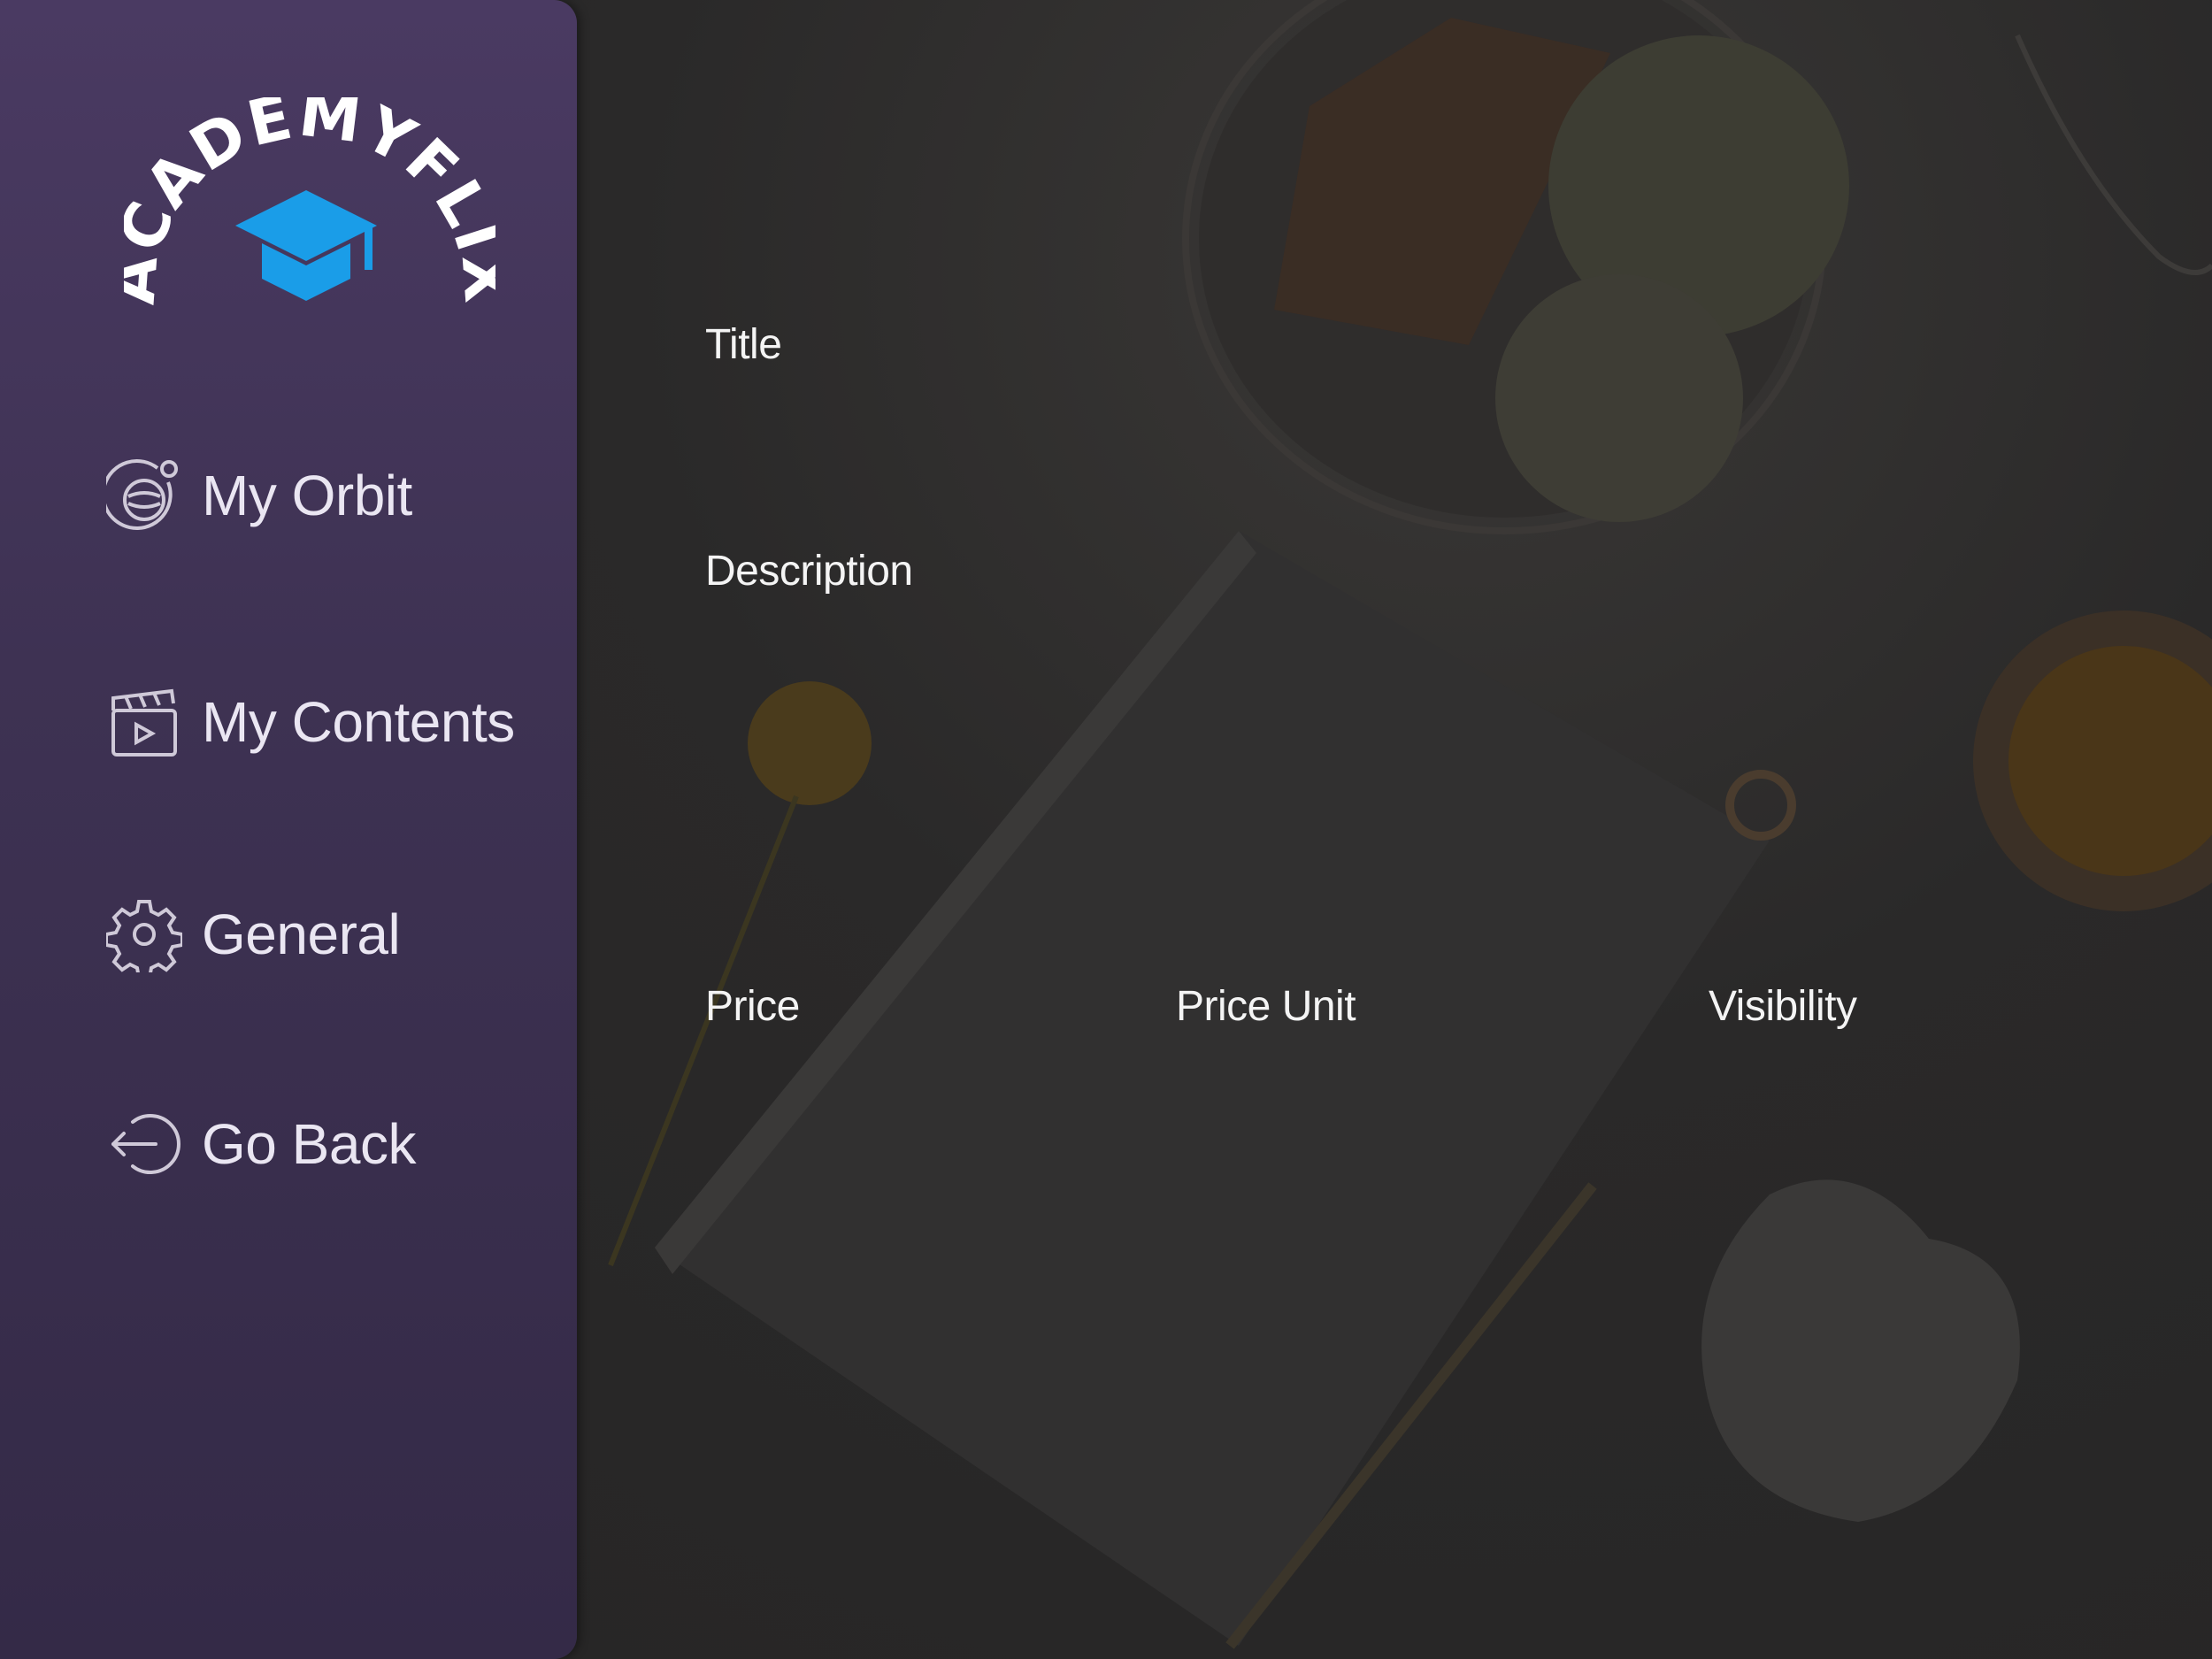 This screenshot has width=2212, height=1659. What do you see at coordinates (307, 496) in the screenshot?
I see `sidebar-item-label: My Orbit` at bounding box center [307, 496].